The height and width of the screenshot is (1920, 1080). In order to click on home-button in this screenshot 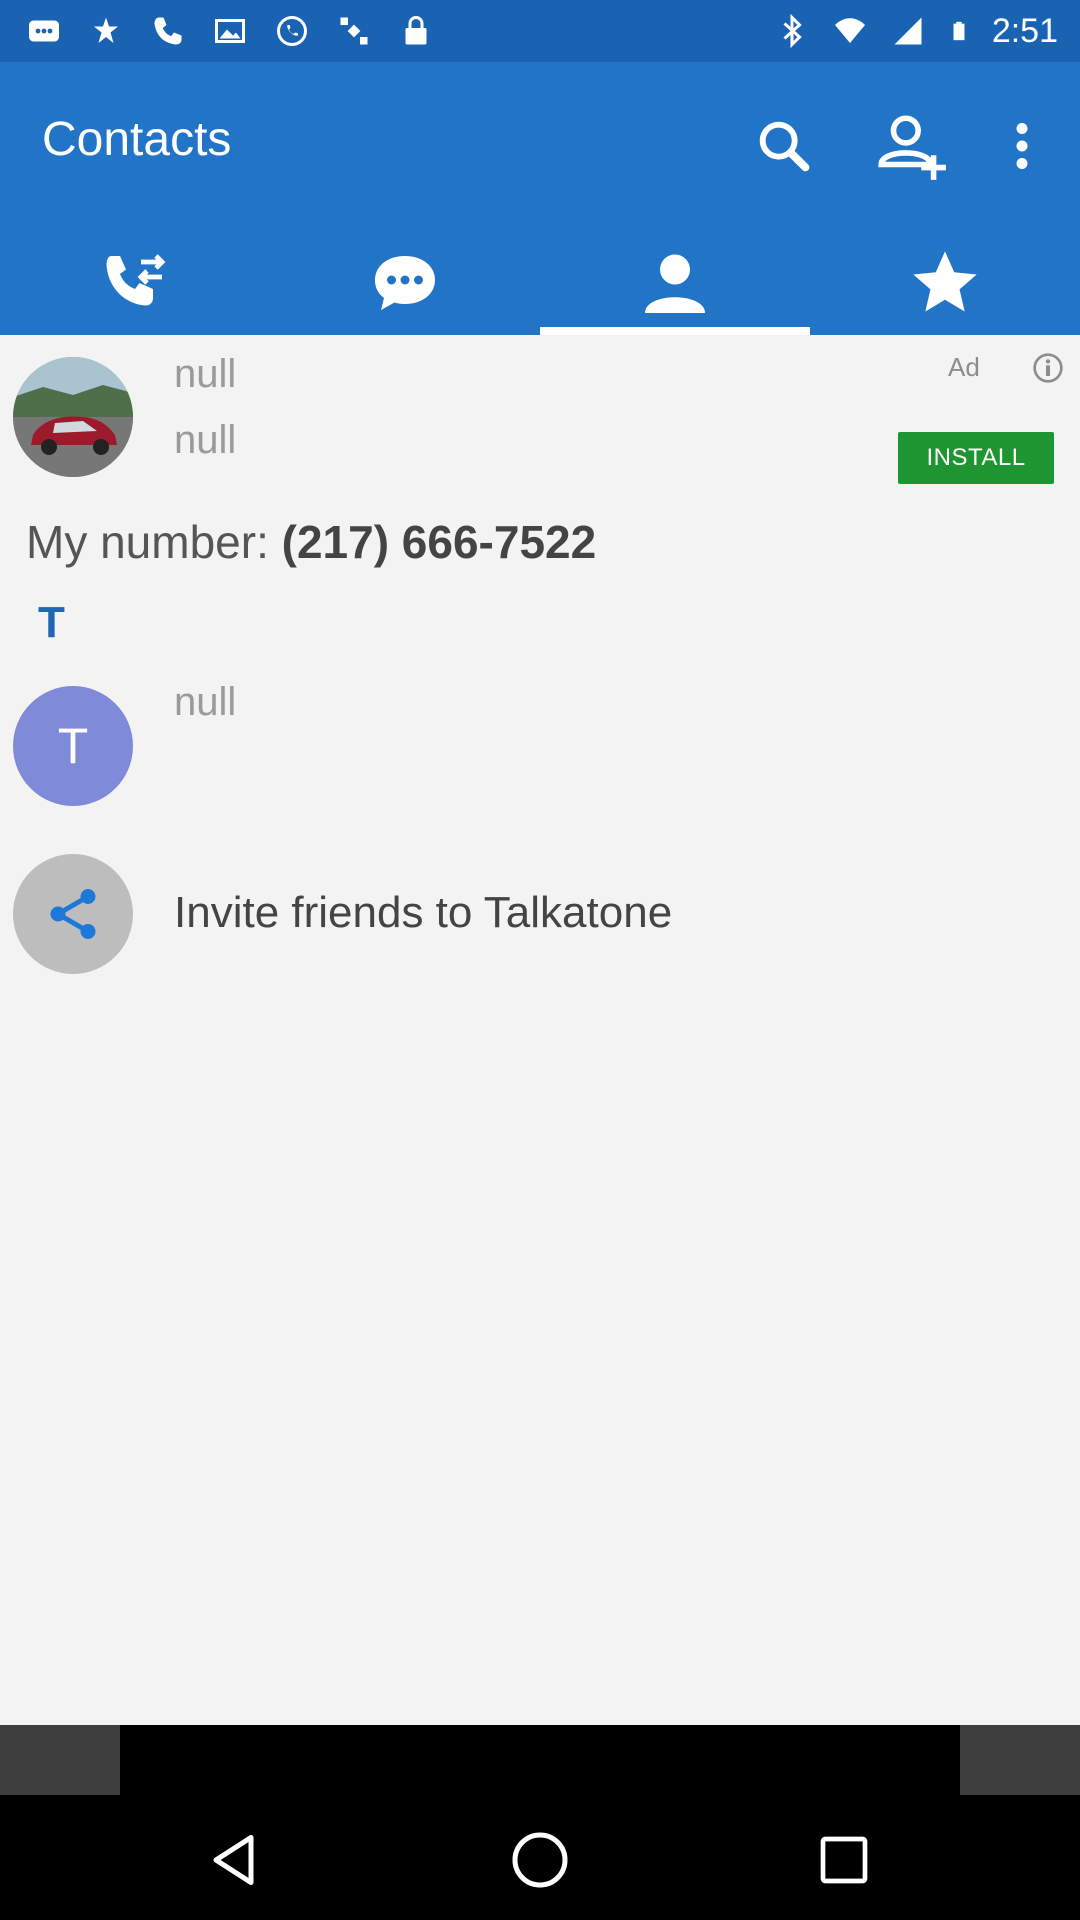, I will do `click(540, 1860)`.